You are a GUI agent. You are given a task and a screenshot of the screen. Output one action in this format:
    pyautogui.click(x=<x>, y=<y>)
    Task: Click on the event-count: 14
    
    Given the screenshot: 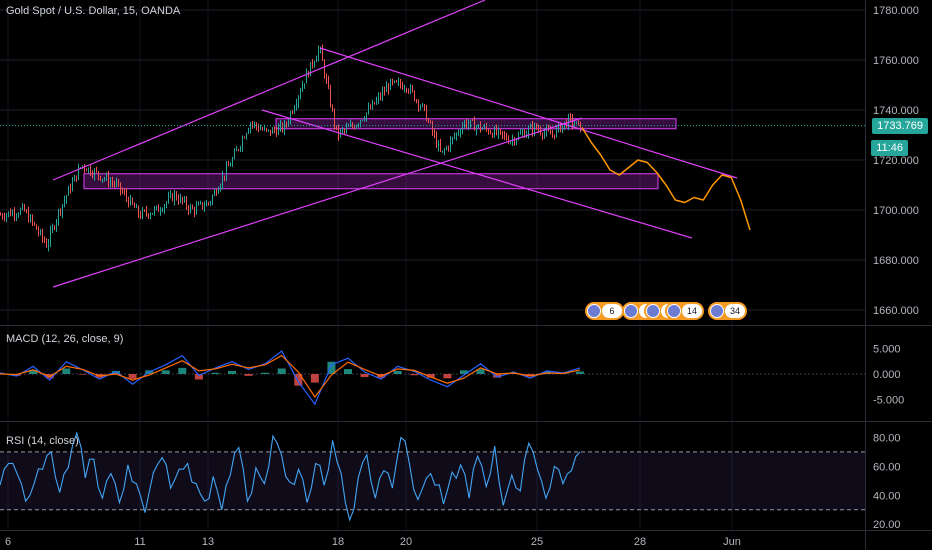 What is the action you would take?
    pyautogui.click(x=692, y=311)
    